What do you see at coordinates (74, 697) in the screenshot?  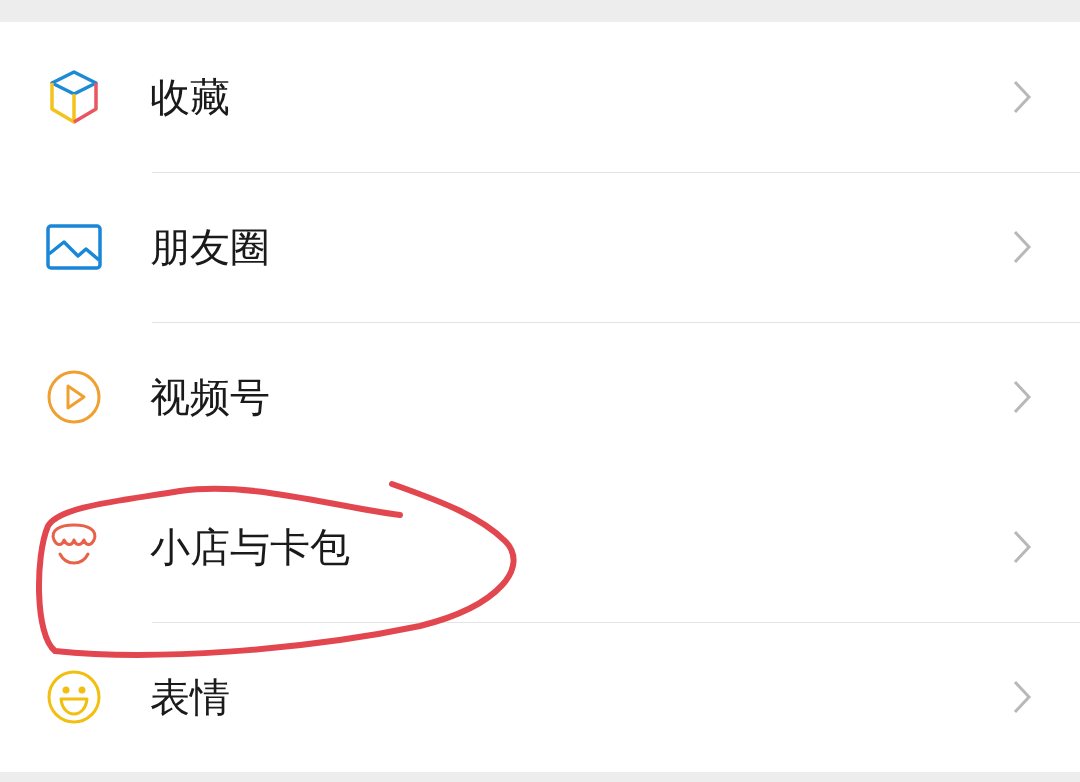 I see `smiley-icon` at bounding box center [74, 697].